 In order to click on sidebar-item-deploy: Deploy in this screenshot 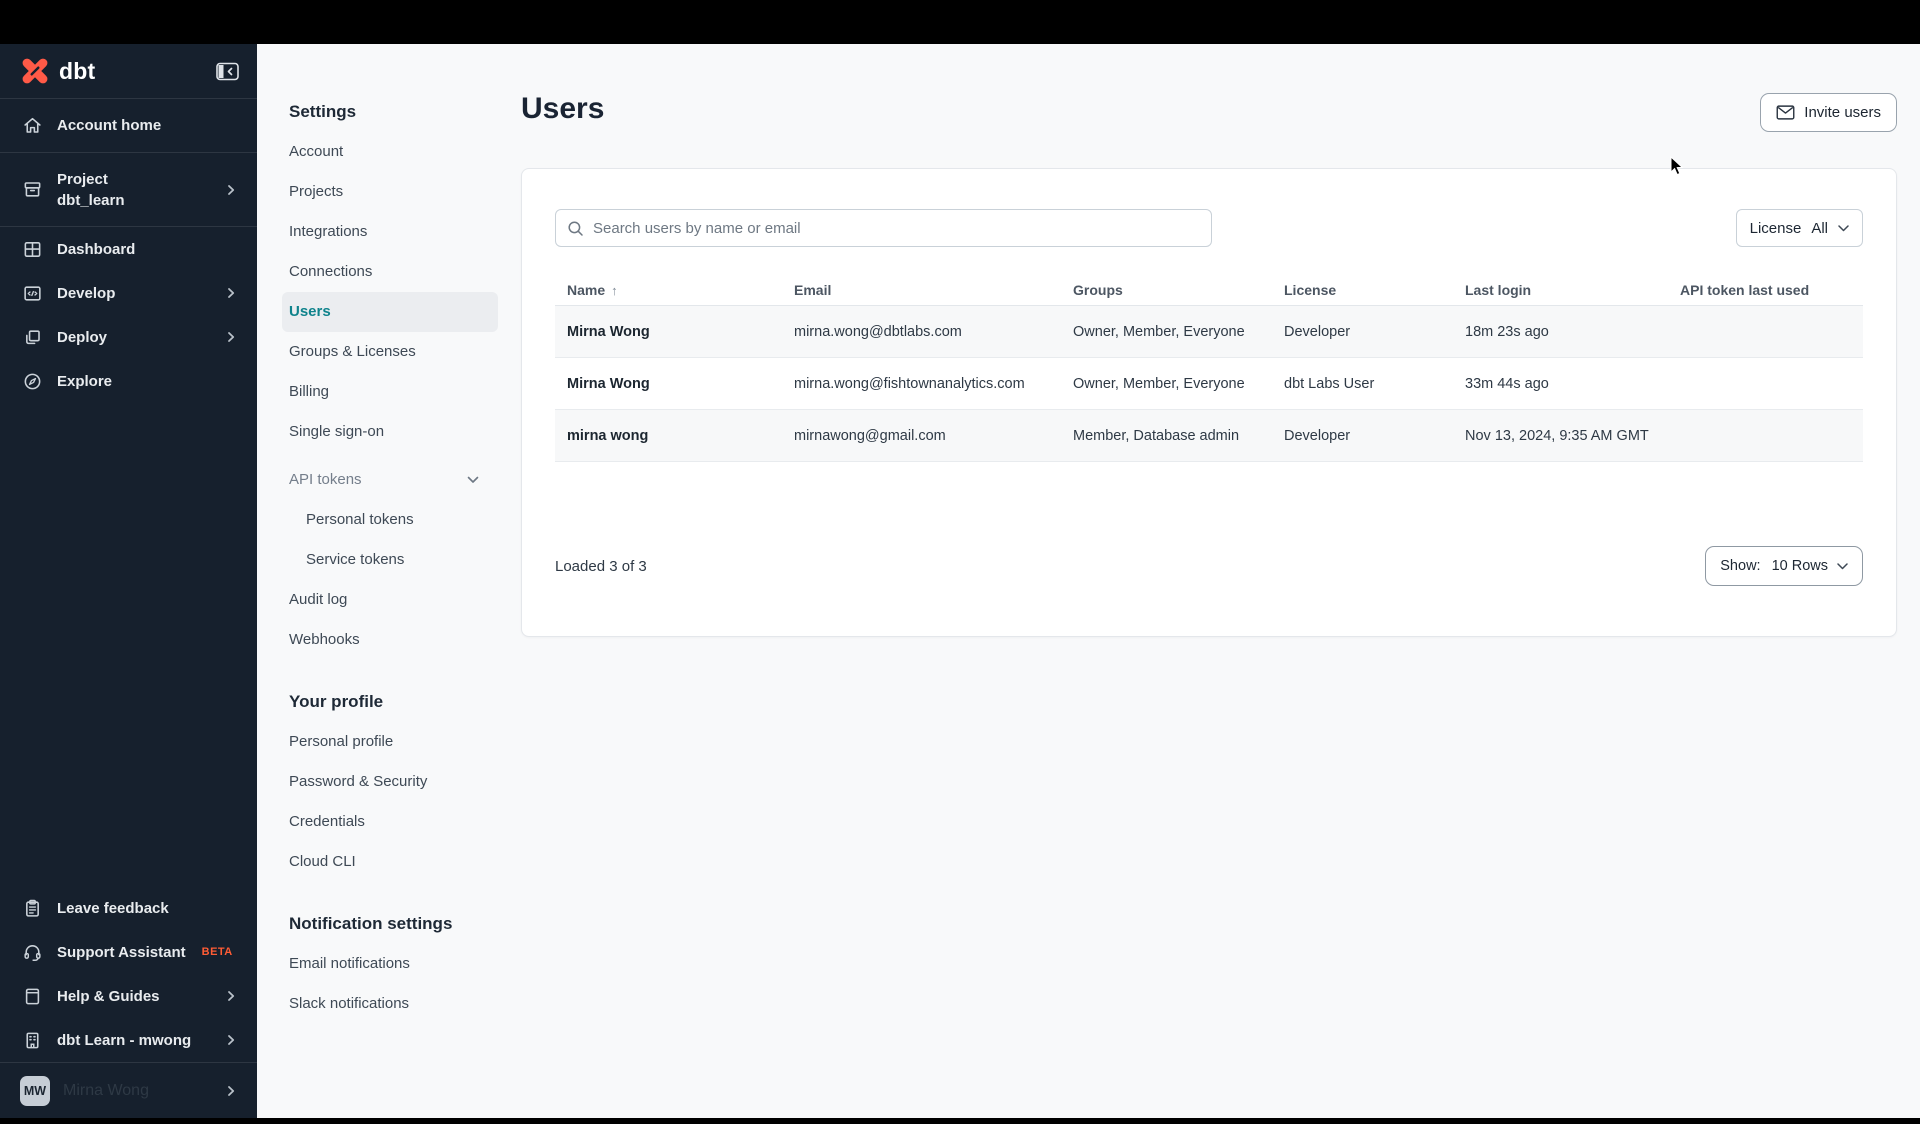, I will do `click(128, 337)`.